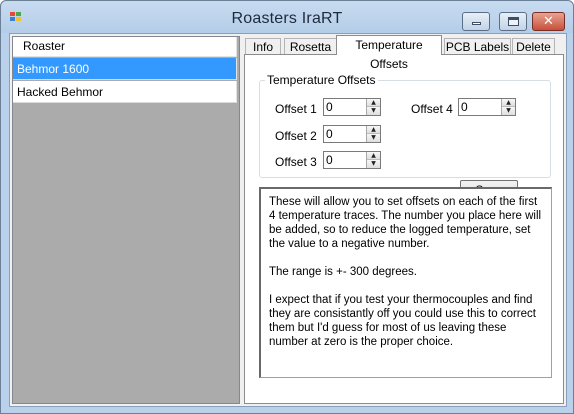  Describe the element at coordinates (343, 272) in the screenshot. I see `help-paragraph: The range is +- 300 degrees.` at that location.